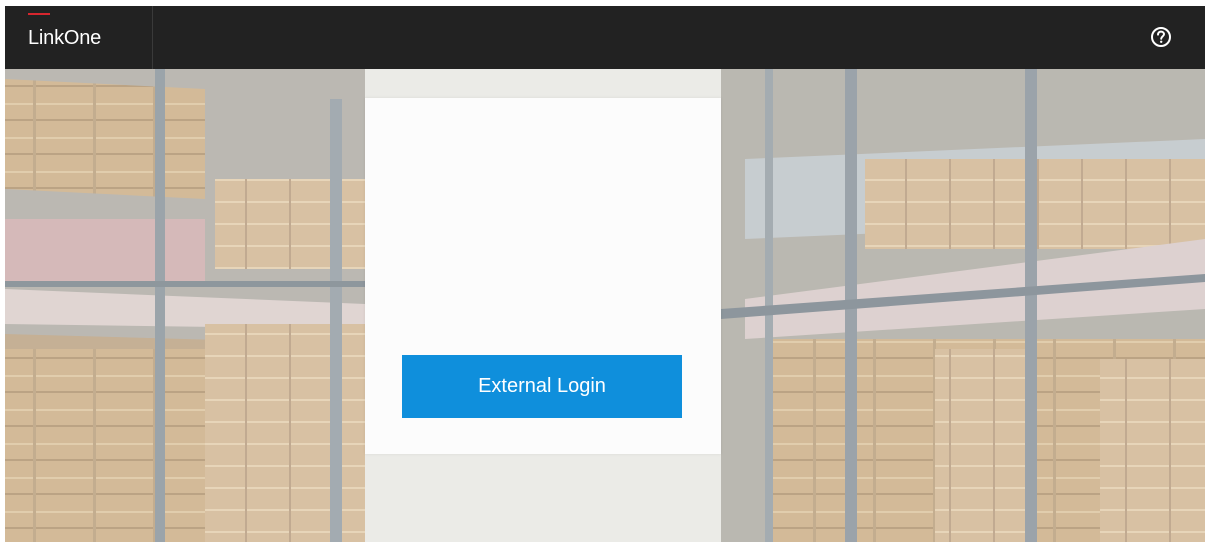 This screenshot has height=542, width=1206. I want to click on help-circle-icon, so click(1161, 37).